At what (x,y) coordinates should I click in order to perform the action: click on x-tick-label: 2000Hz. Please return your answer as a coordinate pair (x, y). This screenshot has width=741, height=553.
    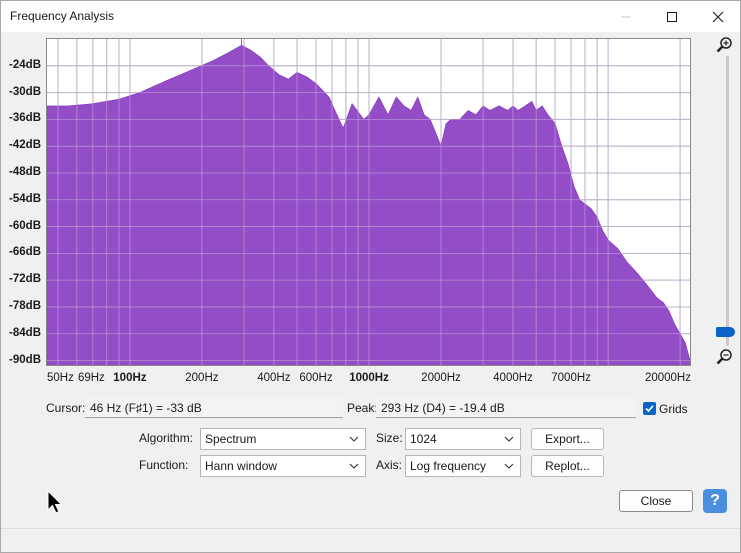
    Looking at the image, I should click on (441, 378).